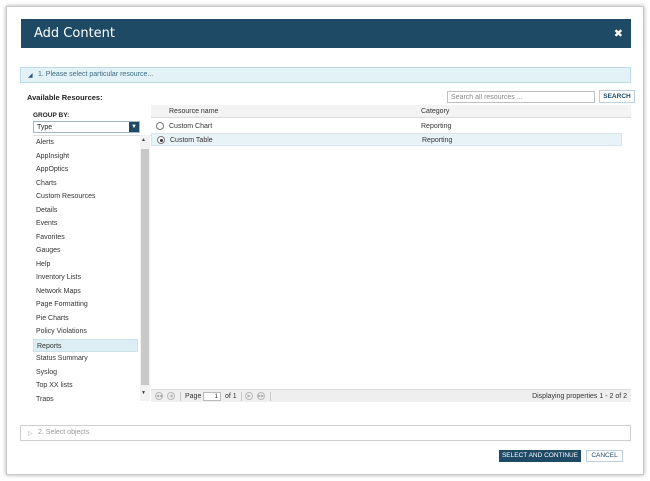 Image resolution: width=650 pixels, height=481 pixels. Describe the element at coordinates (85, 264) in the screenshot. I see `list-item: Help` at that location.